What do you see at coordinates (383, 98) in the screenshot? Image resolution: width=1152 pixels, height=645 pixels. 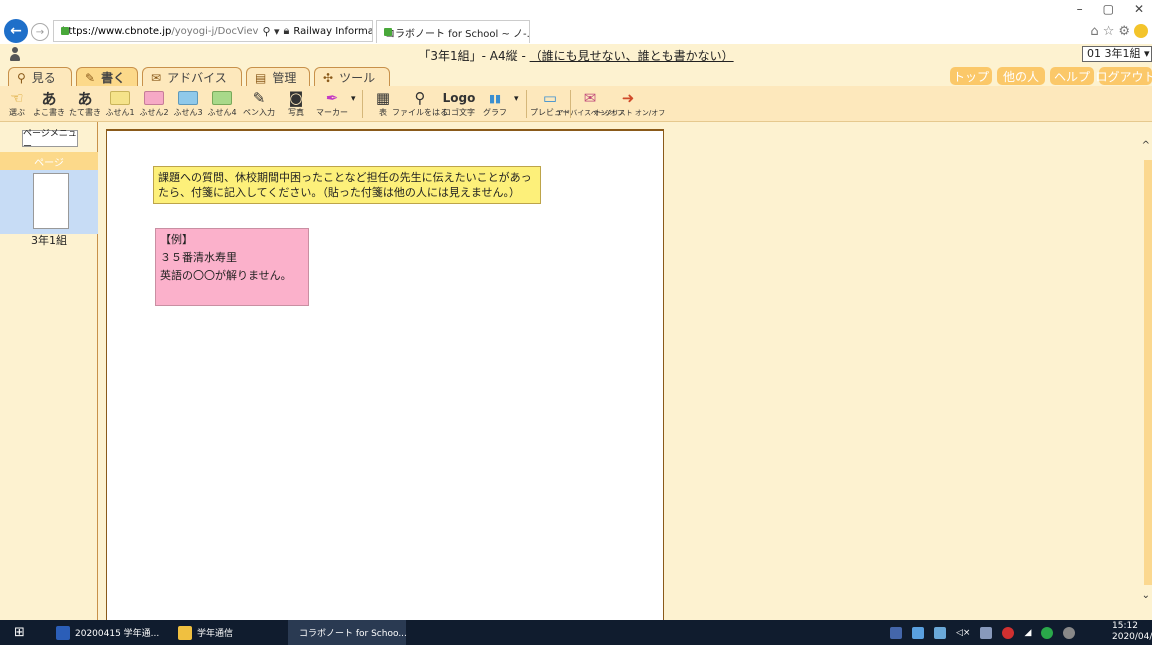 I see `table-icon: ▦` at bounding box center [383, 98].